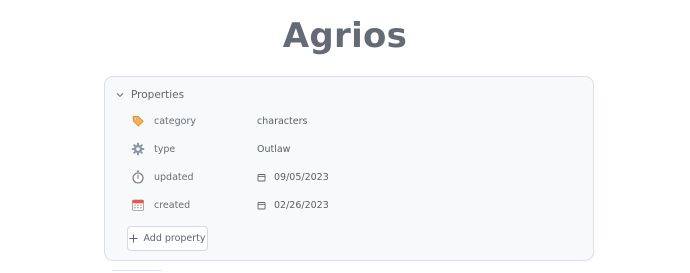 Image resolution: width=690 pixels, height=273 pixels. Describe the element at coordinates (301, 177) in the screenshot. I see `date-value: 09/05/2023` at that location.